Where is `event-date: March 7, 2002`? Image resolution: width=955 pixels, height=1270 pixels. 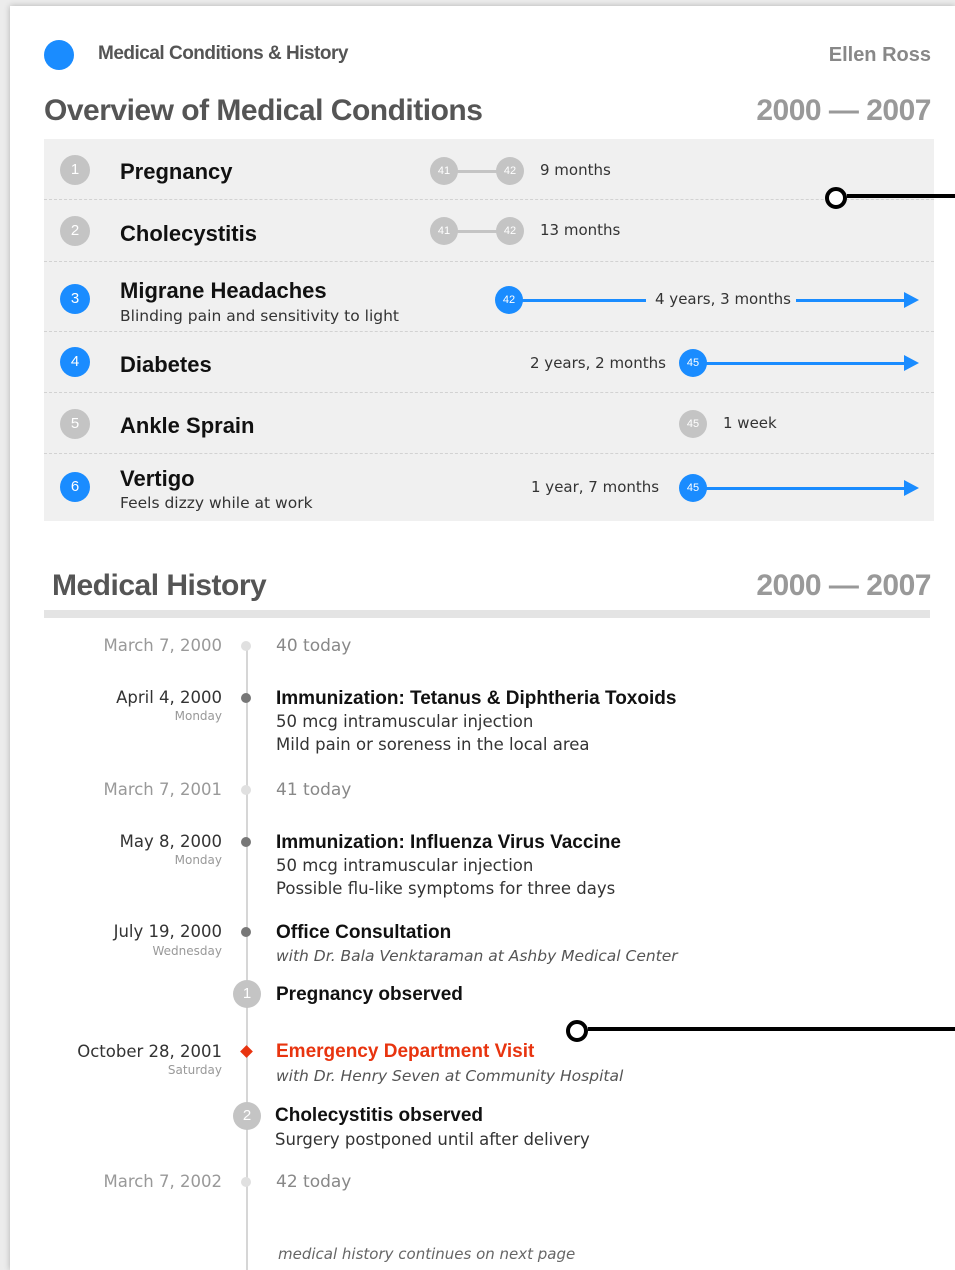
event-date: March 7, 2002 is located at coordinates (162, 1181).